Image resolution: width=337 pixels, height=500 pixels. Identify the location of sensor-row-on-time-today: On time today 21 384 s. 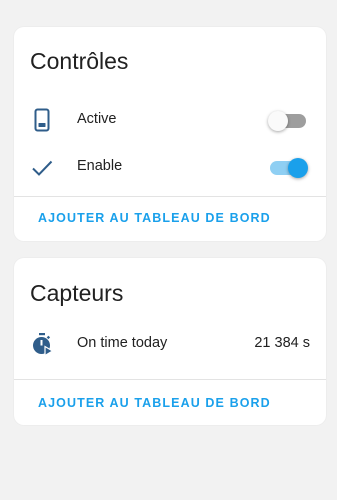
(170, 344).